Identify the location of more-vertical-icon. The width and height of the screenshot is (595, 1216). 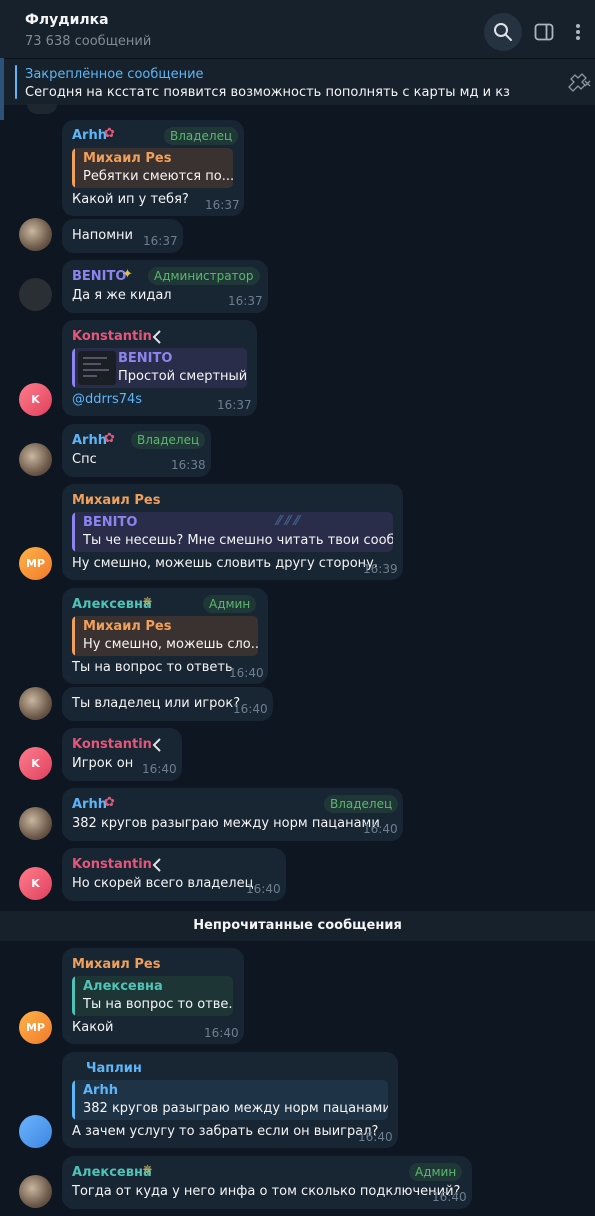
(578, 32).